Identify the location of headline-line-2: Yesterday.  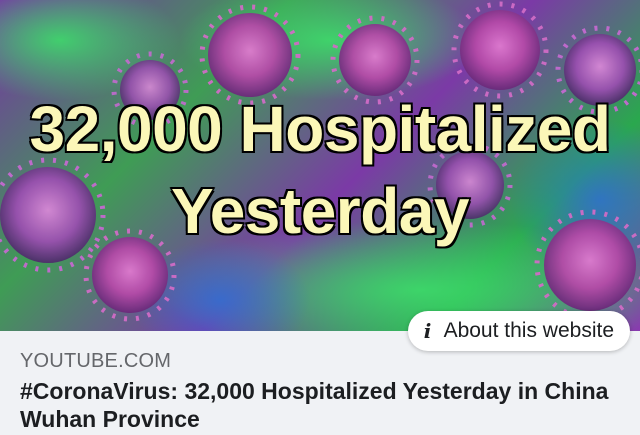
(320, 211).